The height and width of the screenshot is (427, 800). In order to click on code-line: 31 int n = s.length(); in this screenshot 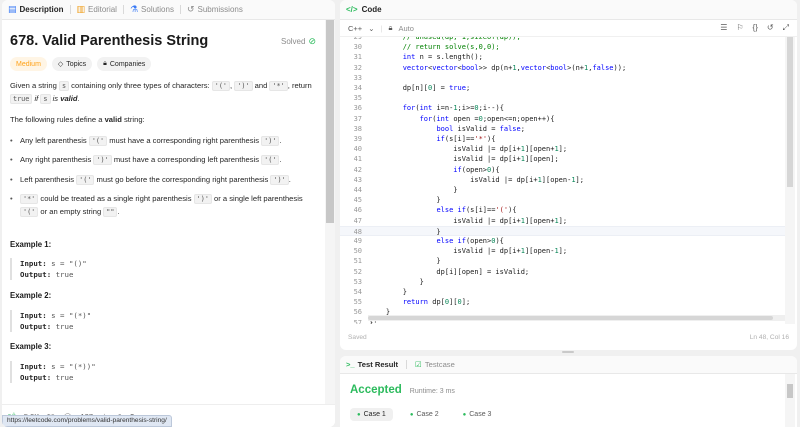, I will do `click(562, 57)`.